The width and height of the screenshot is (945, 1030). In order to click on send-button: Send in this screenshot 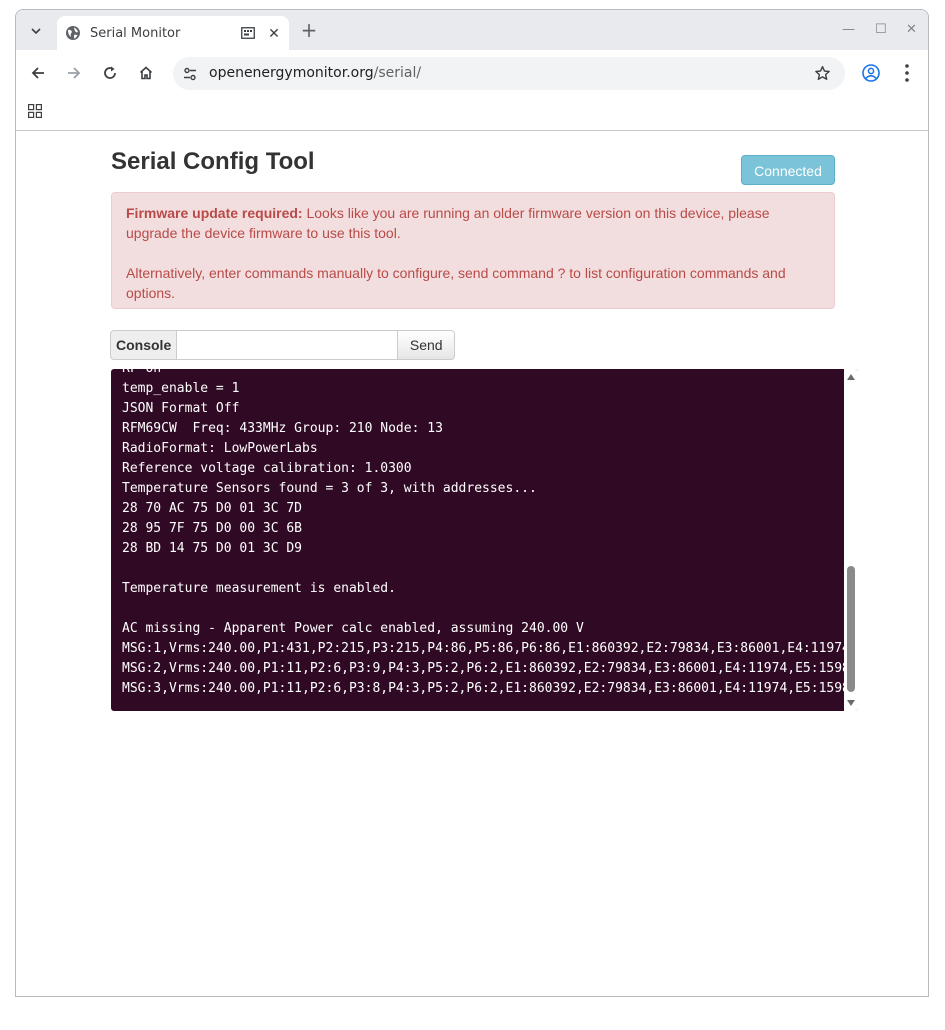, I will do `click(426, 345)`.